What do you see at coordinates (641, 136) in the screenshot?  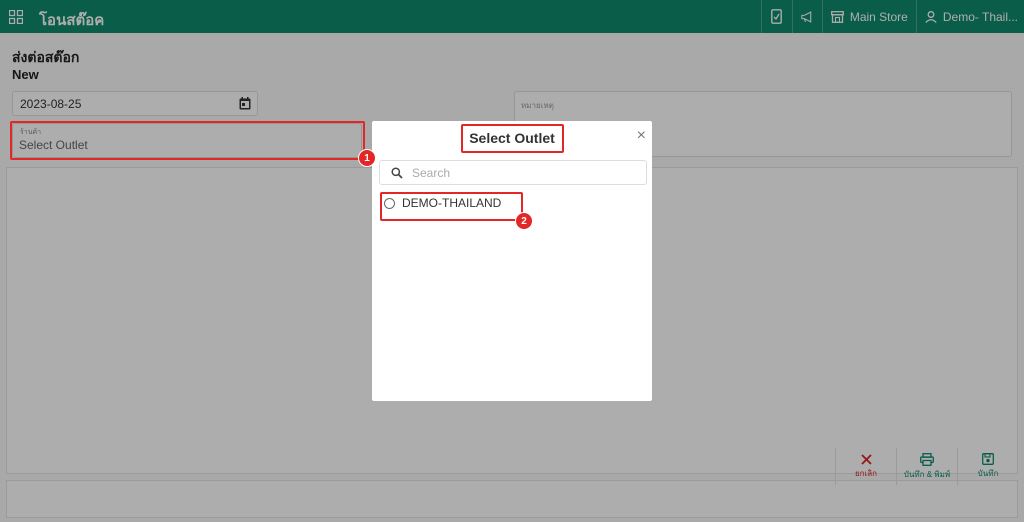 I see `close-icon: ×` at bounding box center [641, 136].